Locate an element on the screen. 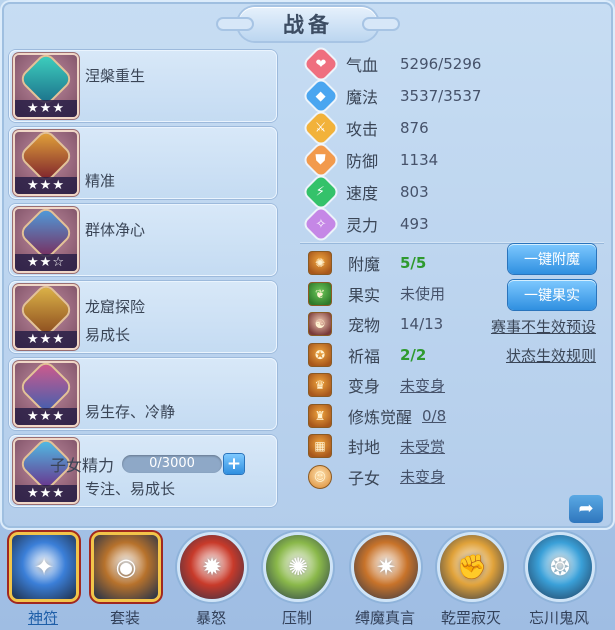  tab-icon: ◉ is located at coordinates (126, 567).